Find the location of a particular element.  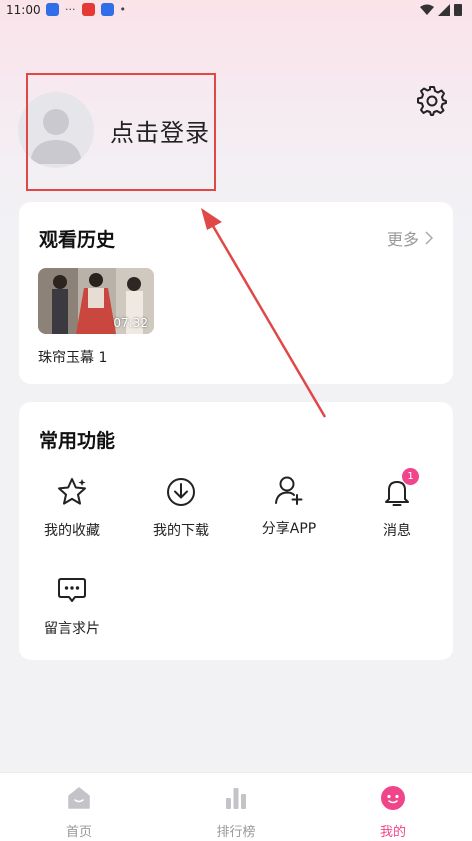

tab-mine-label: 我的 is located at coordinates (392, 832).